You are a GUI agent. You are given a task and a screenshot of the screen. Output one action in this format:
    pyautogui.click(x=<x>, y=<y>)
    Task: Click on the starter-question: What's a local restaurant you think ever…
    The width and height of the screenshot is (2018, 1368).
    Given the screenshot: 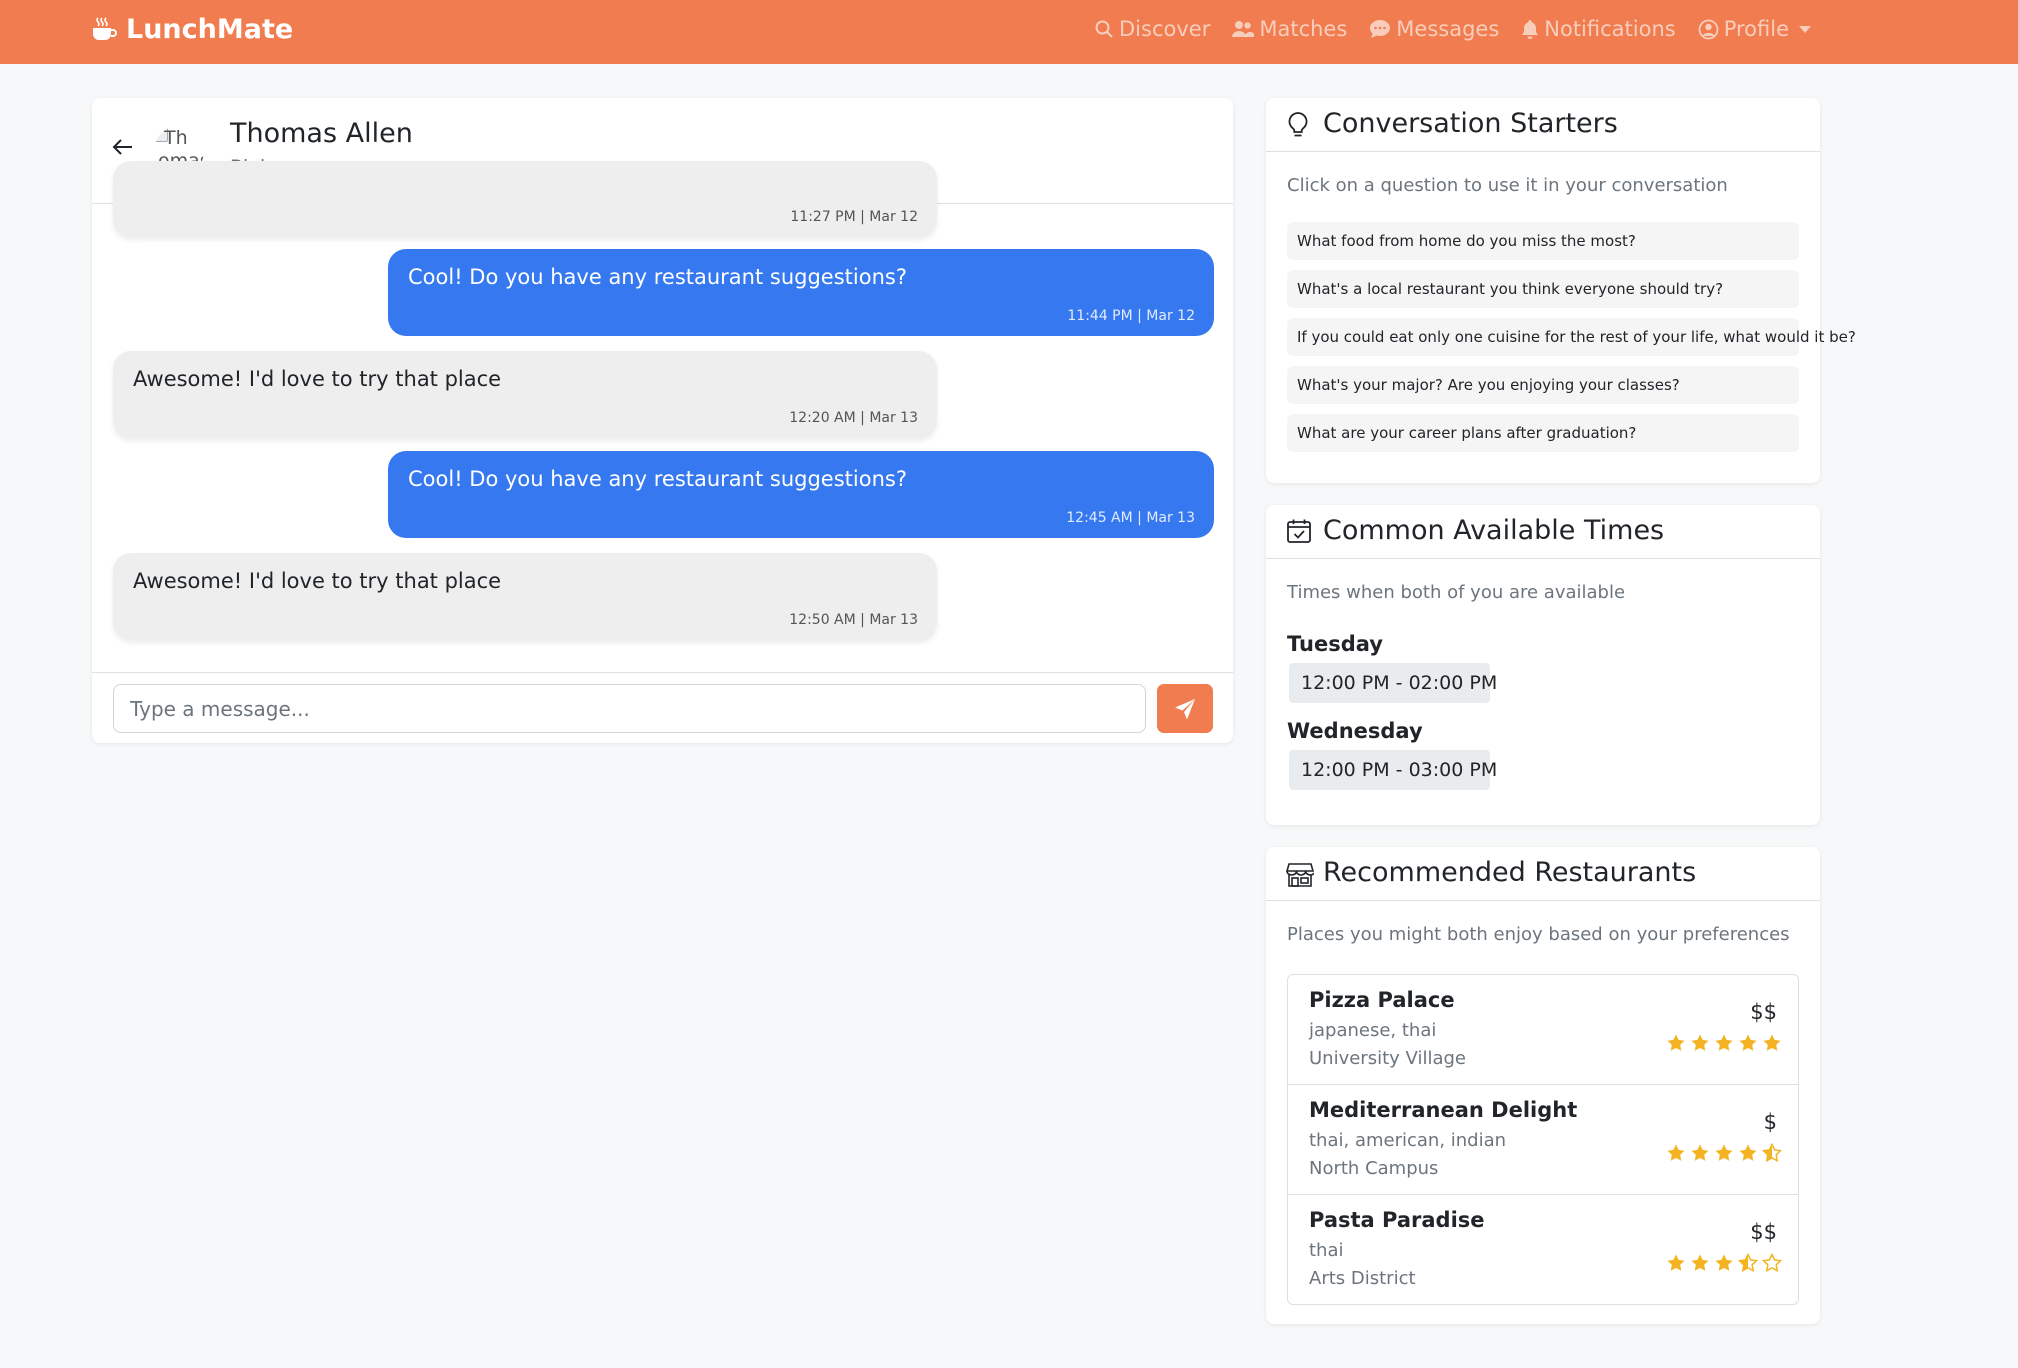 What is the action you would take?
    pyautogui.click(x=1543, y=289)
    